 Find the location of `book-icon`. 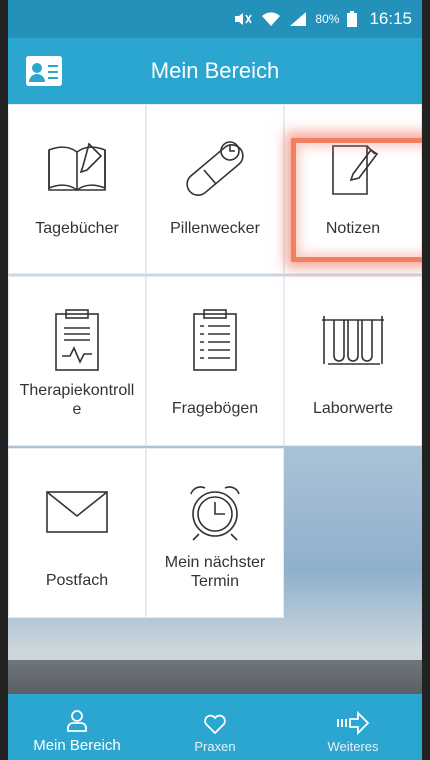

book-icon is located at coordinates (77, 168).